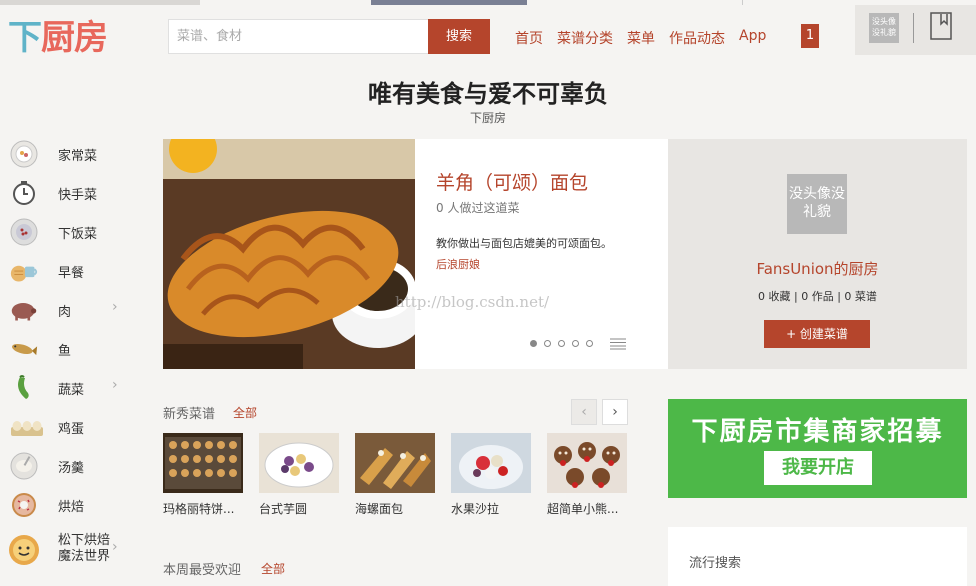  I want to click on sidebar-item-label: 快手菜, so click(78, 195).